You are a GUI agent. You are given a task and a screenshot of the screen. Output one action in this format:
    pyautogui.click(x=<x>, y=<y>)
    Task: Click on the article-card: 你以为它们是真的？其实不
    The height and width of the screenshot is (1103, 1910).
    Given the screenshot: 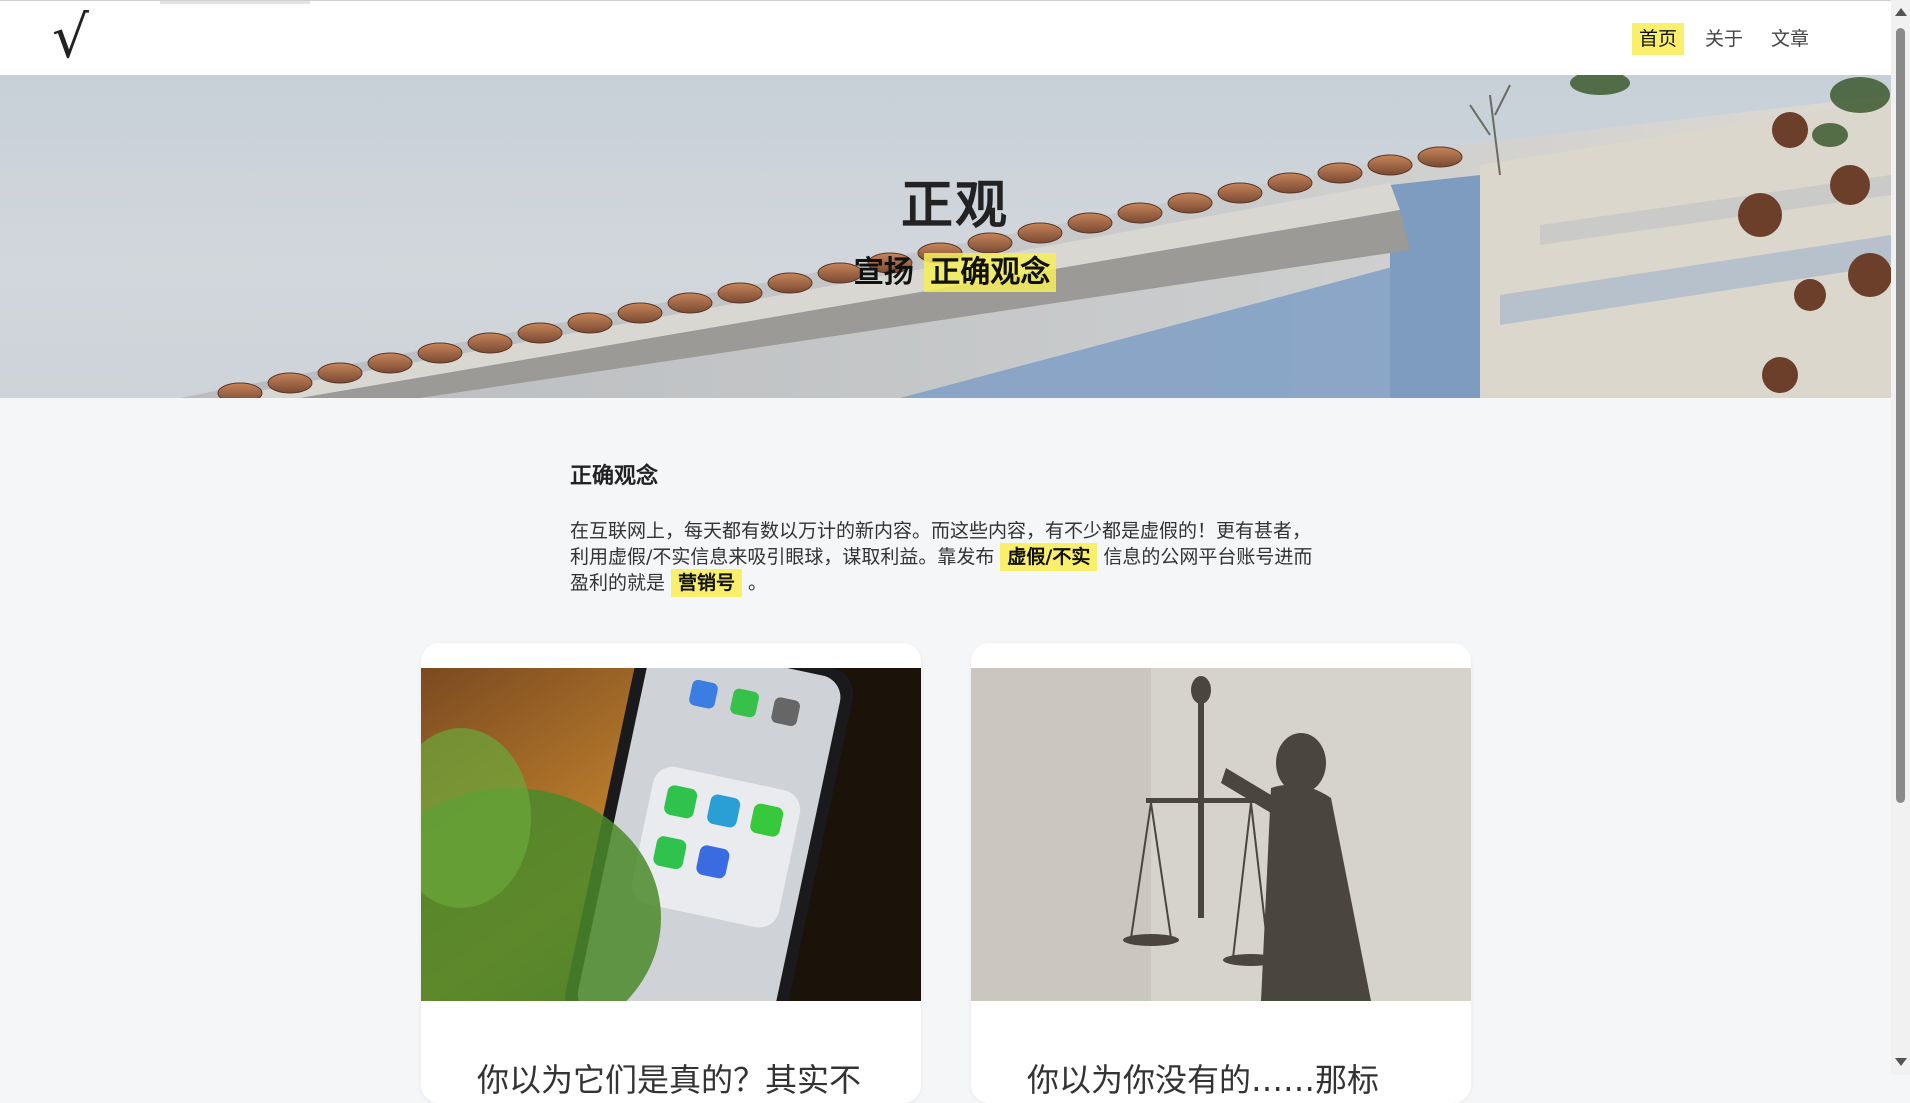 What is the action you would take?
    pyautogui.click(x=671, y=873)
    